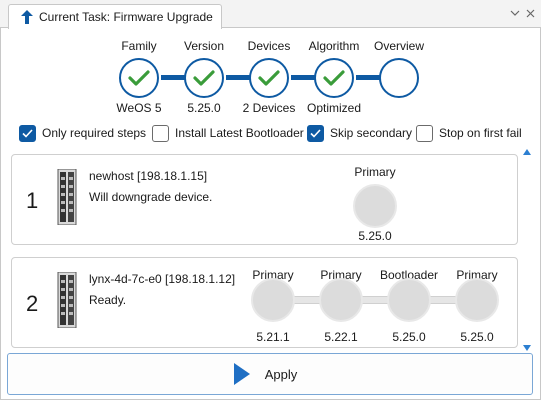  What do you see at coordinates (162, 279) in the screenshot?
I see `device-name: lynx-4d-7c-e0 [198.18.1.12]` at bounding box center [162, 279].